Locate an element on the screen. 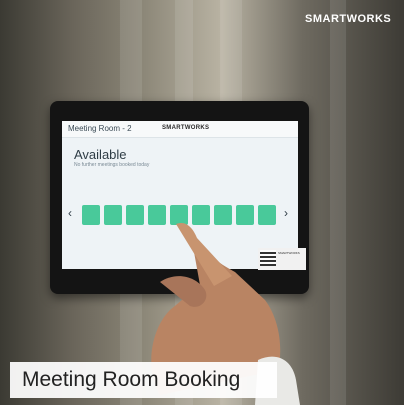 The image size is (404, 405). caption-box: Meeting Room Booking is located at coordinates (143, 380).